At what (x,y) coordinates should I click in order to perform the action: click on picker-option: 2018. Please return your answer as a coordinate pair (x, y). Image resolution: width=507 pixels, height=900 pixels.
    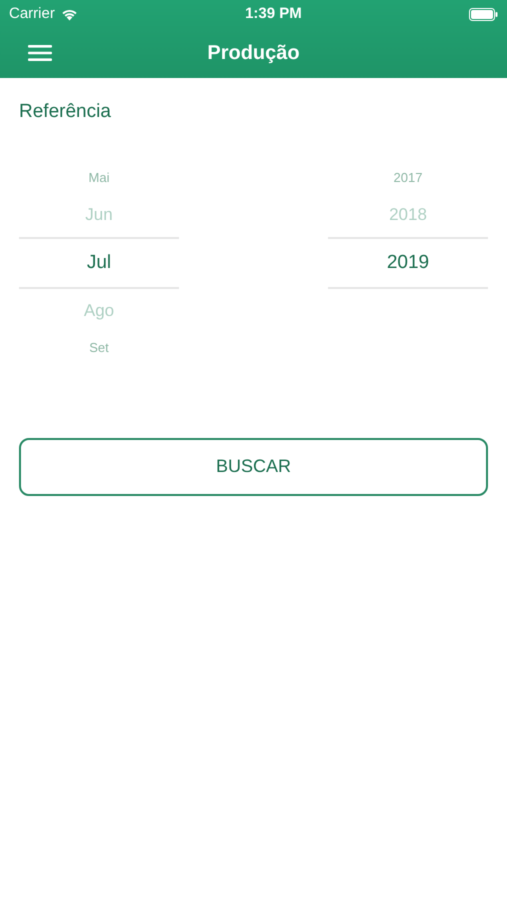
    Looking at the image, I should click on (408, 214).